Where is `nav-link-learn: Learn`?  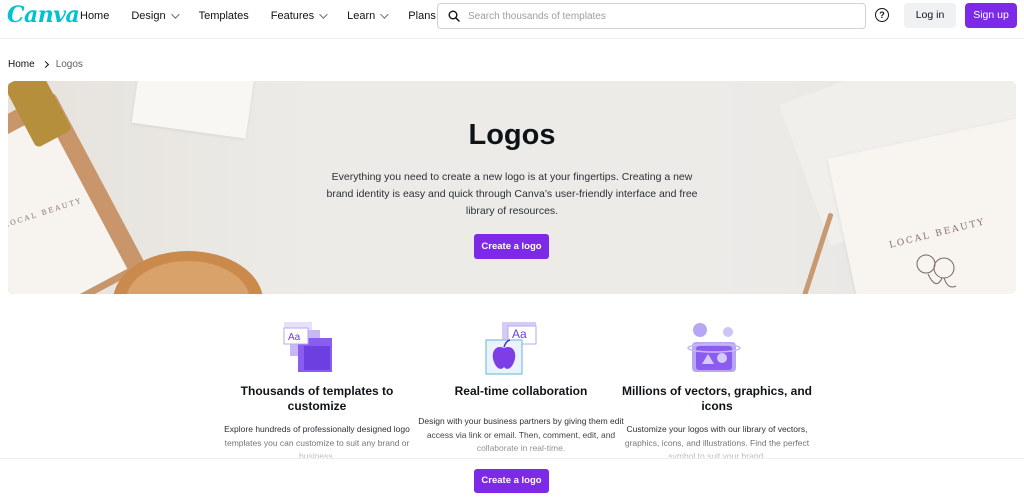 nav-link-learn: Learn is located at coordinates (368, 16).